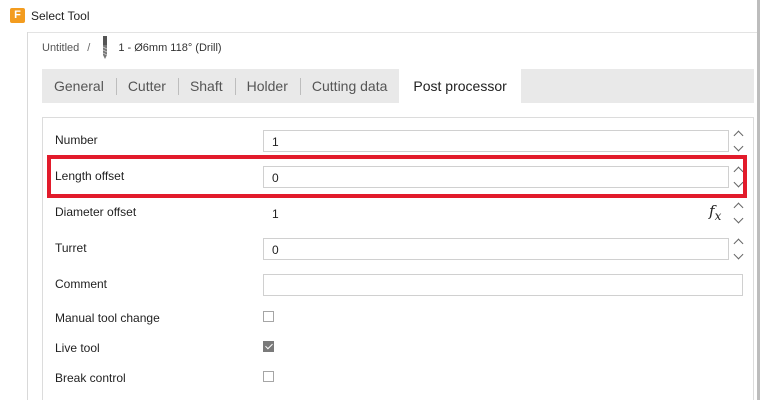  What do you see at coordinates (399, 348) in the screenshot?
I see `live-tool-row: Live tool` at bounding box center [399, 348].